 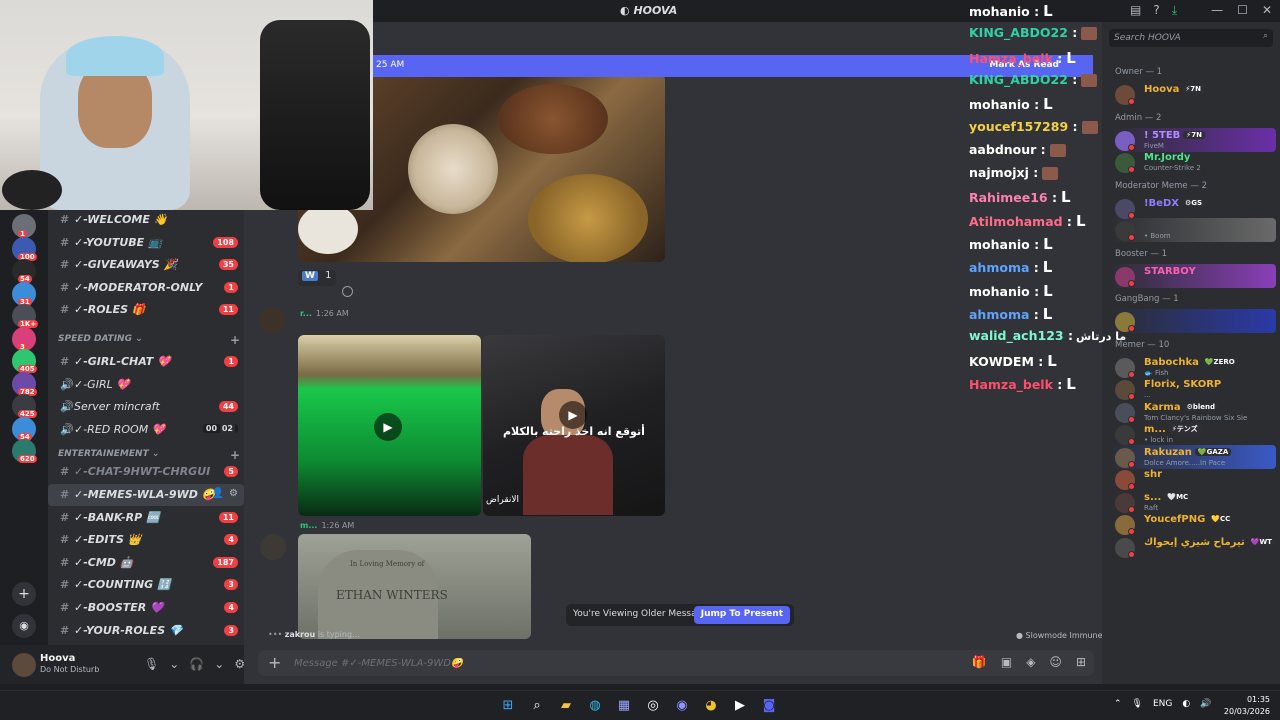 What do you see at coordinates (146, 563) in the screenshot?
I see `channel-item: # ✓-CMD 🤖 187` at bounding box center [146, 563].